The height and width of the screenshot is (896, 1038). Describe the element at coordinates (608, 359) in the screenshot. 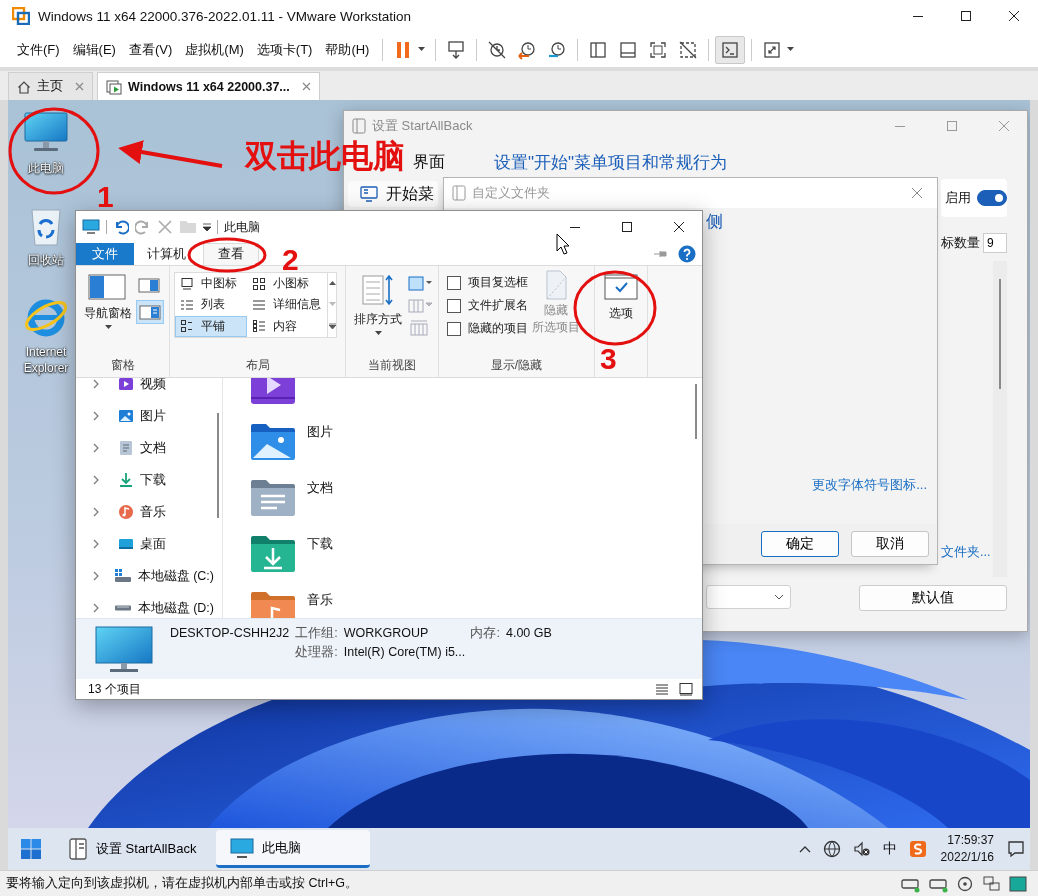

I see `step-number: 3` at that location.